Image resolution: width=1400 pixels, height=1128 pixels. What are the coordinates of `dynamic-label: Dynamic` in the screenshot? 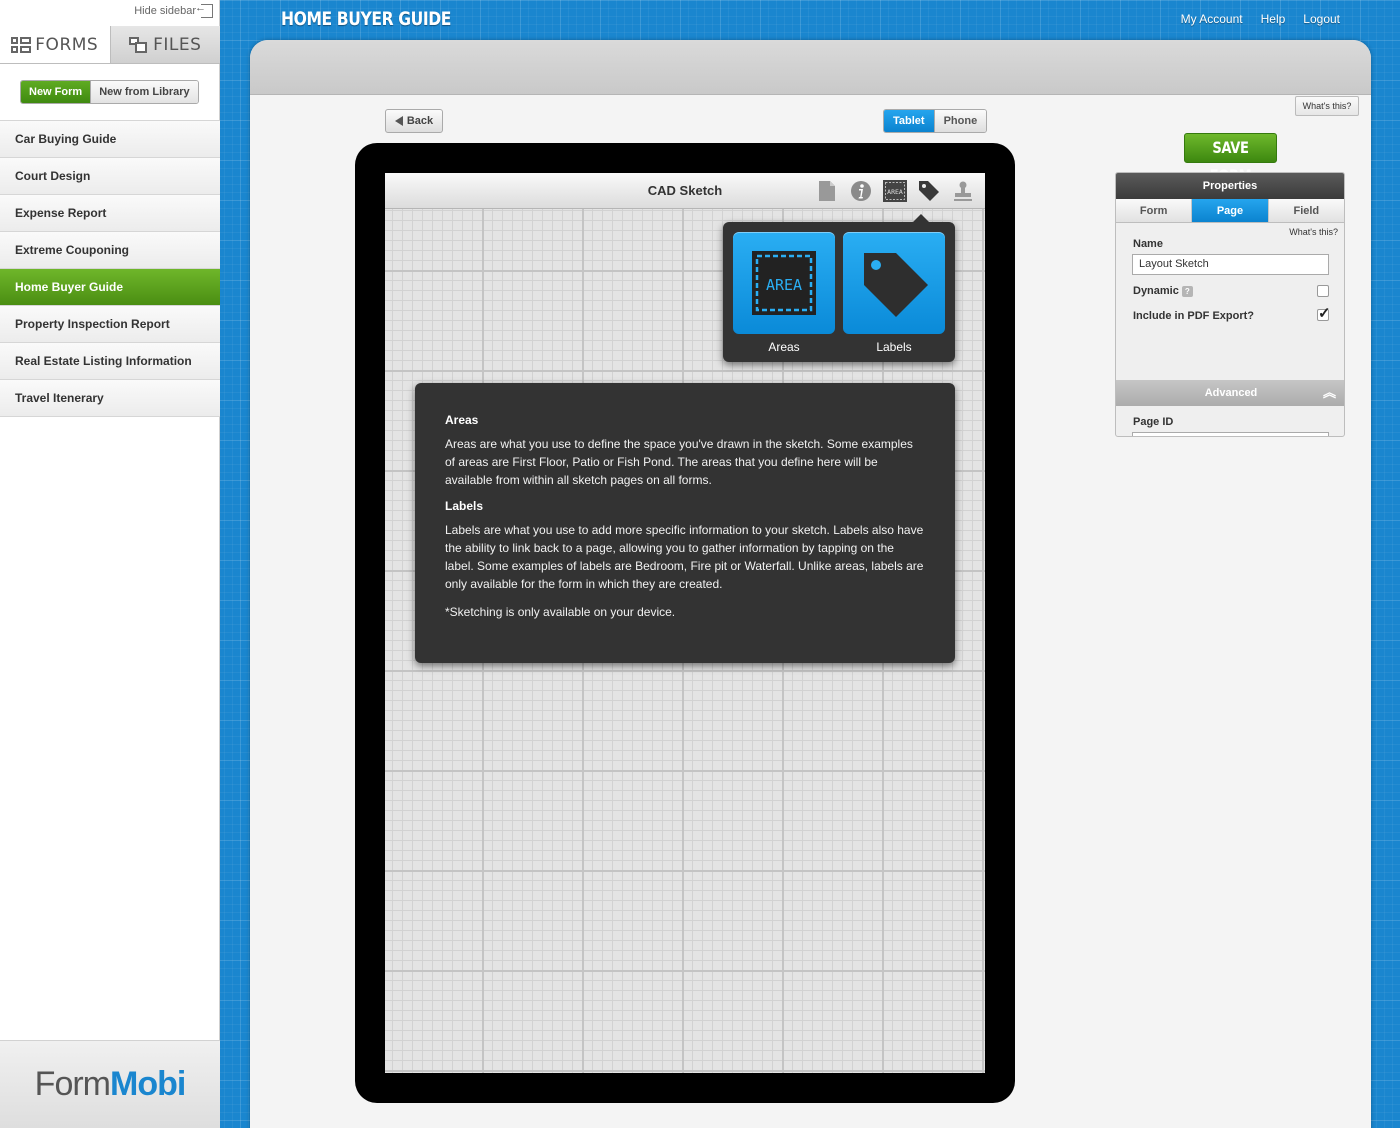 It's located at (1156, 291).